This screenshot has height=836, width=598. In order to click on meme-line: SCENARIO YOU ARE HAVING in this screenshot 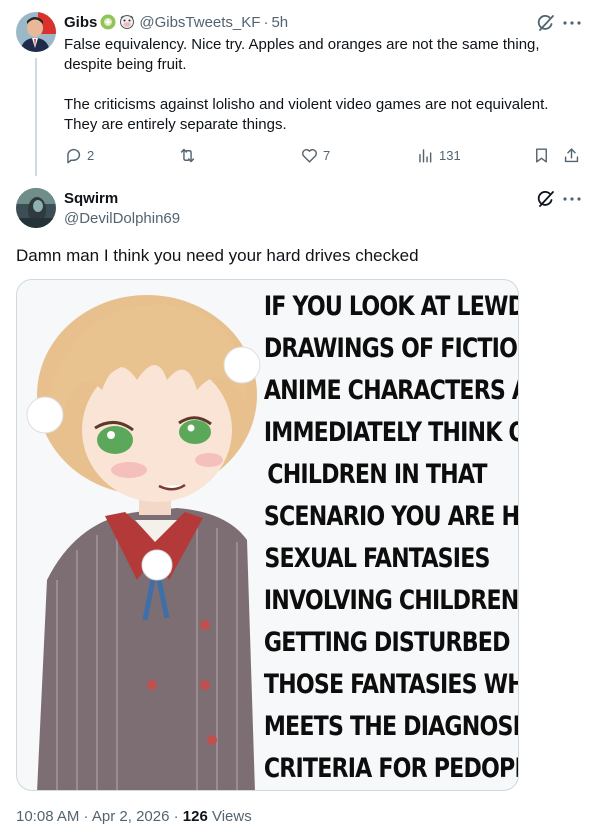, I will do `click(391, 516)`.